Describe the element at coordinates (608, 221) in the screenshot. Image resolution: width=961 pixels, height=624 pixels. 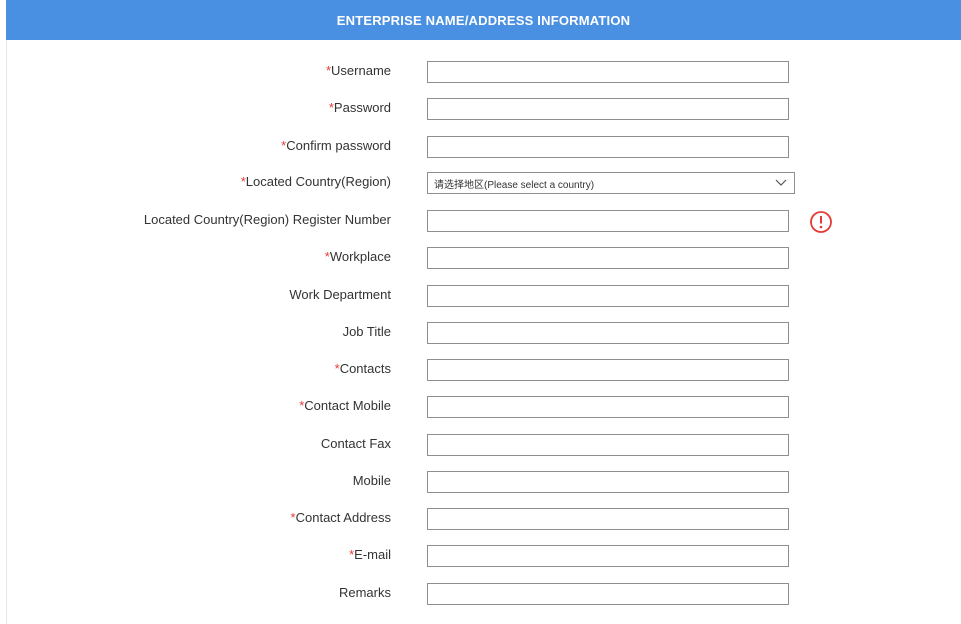
I see `register-number-input` at that location.